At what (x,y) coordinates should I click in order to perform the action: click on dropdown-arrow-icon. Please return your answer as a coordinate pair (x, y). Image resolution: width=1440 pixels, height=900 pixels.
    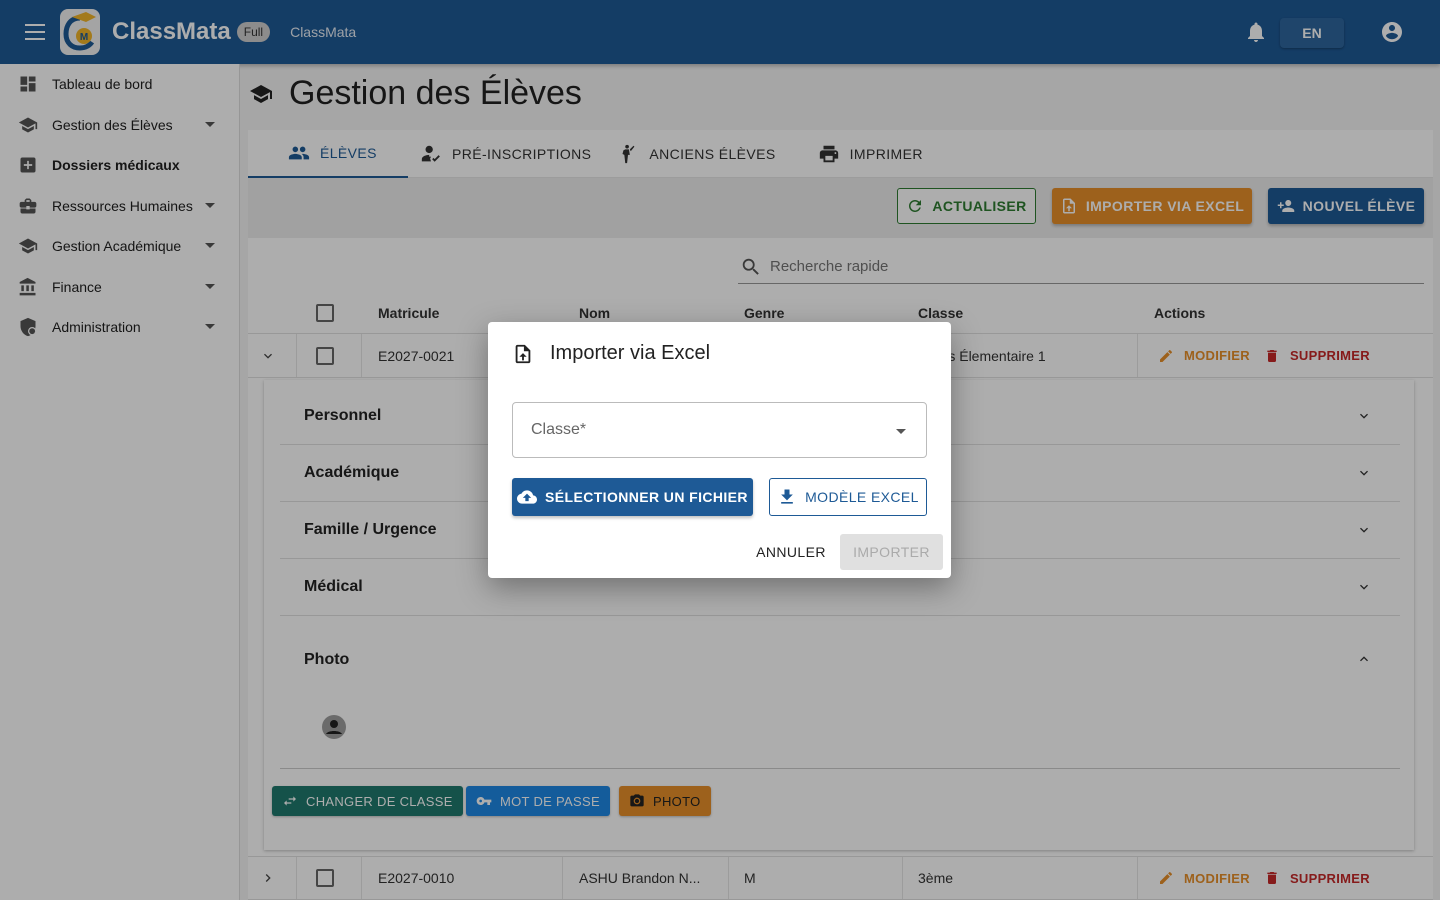
    Looking at the image, I should click on (901, 431).